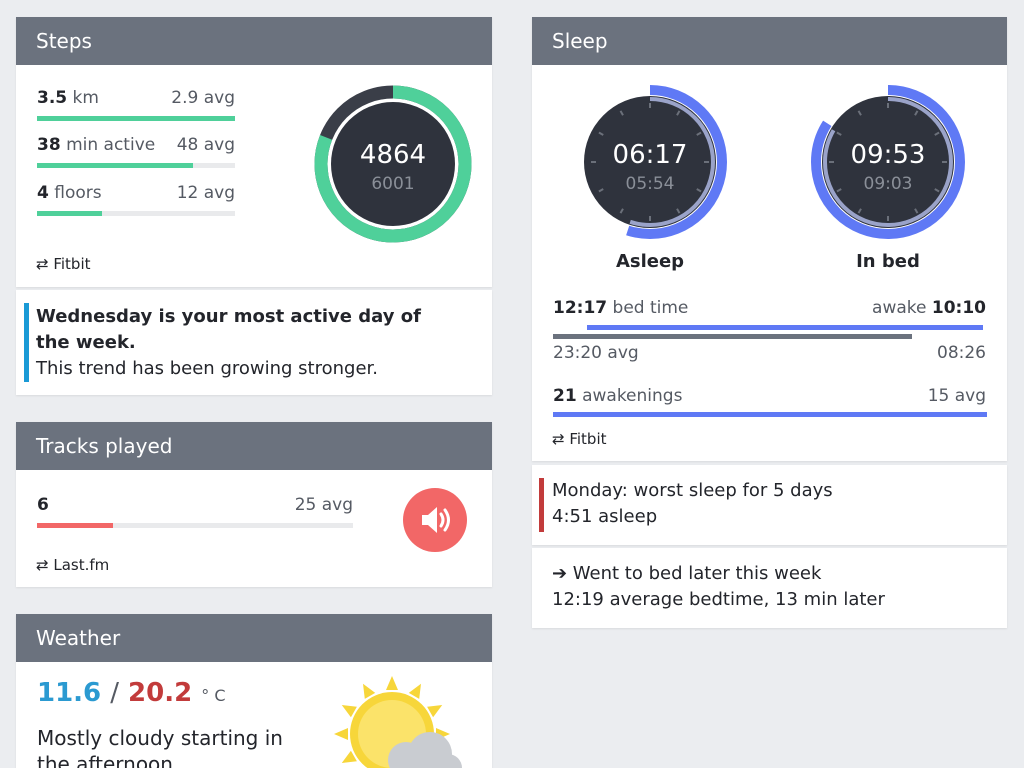  What do you see at coordinates (769, 353) in the screenshot?
I see `bedtime-avg-row: 23:20 avg 08:26` at bounding box center [769, 353].